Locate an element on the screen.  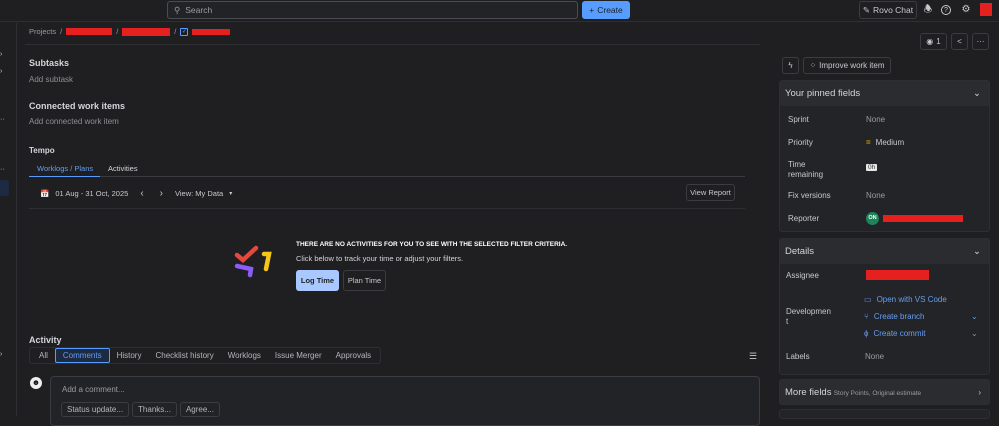
eye-icon: ◉ is located at coordinates (930, 41).